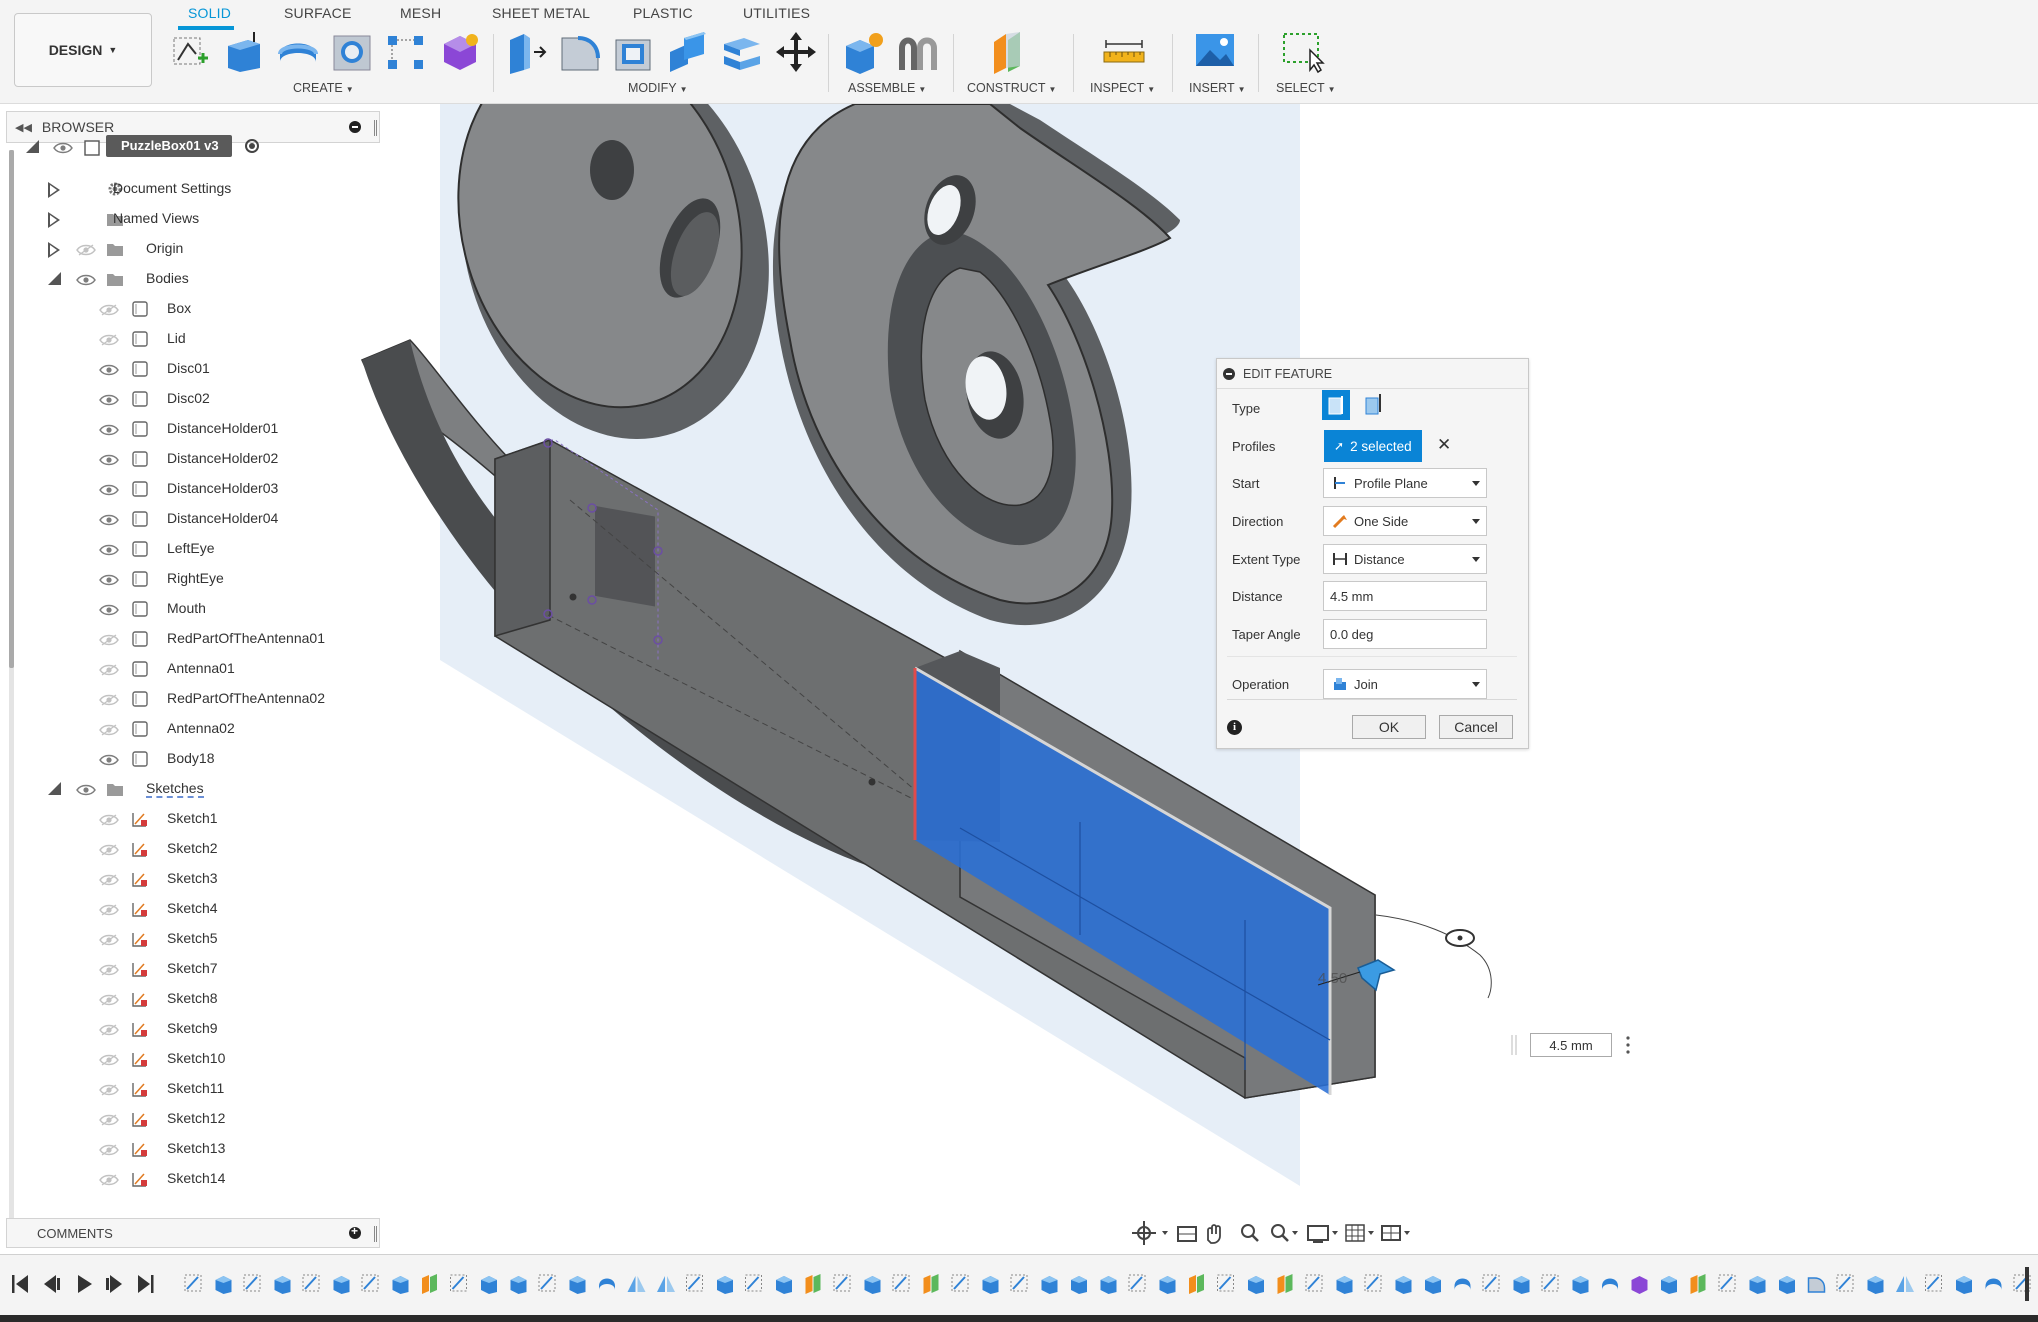  I want to click on taper-angle-input, so click(1405, 634).